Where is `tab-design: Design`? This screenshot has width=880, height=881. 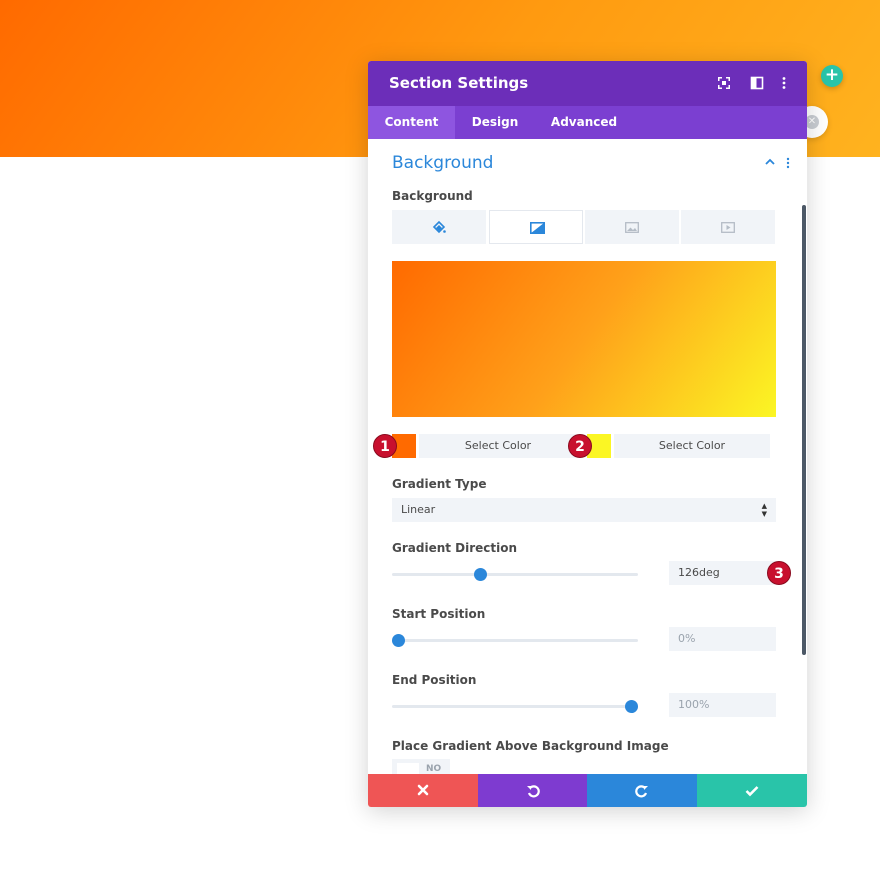
tab-design: Design is located at coordinates (495, 122).